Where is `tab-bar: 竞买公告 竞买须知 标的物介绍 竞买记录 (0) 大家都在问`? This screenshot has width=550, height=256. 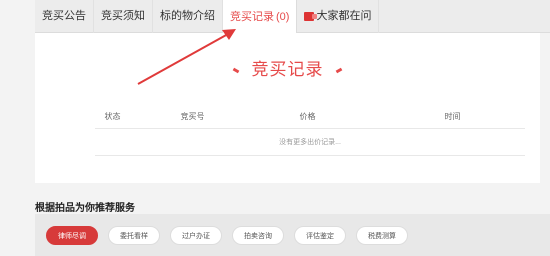 tab-bar: 竞买公告 竞买须知 标的物介绍 竞买记录 (0) 大家都在问 is located at coordinates (292, 17).